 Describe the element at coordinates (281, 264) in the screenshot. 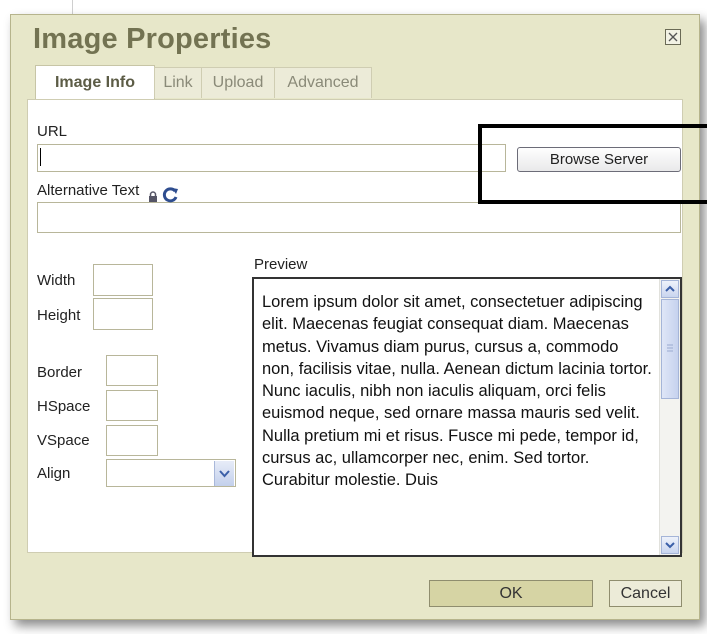

I see `preview-label: Preview` at that location.